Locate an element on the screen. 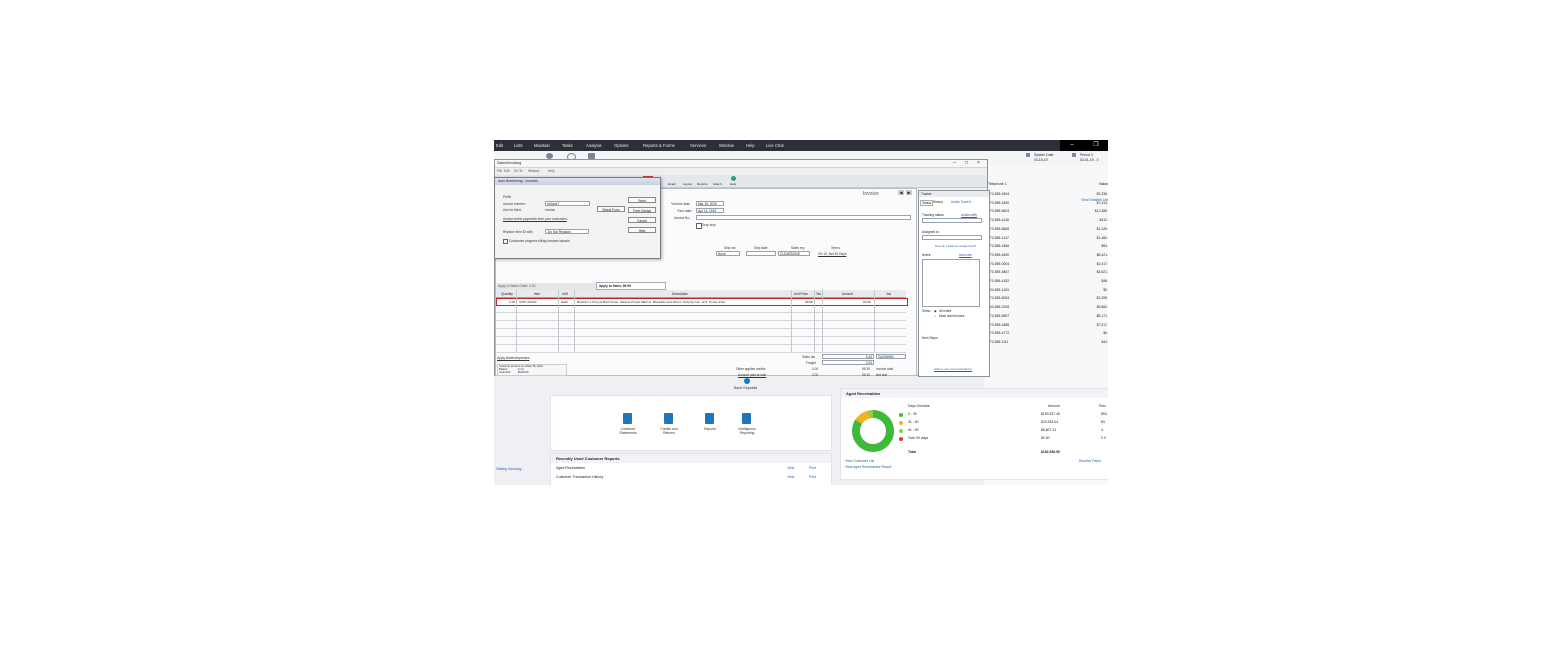 Image resolution: width=1568 pixels, height=669 pixels. menu-options: Options is located at coordinates (621, 145).